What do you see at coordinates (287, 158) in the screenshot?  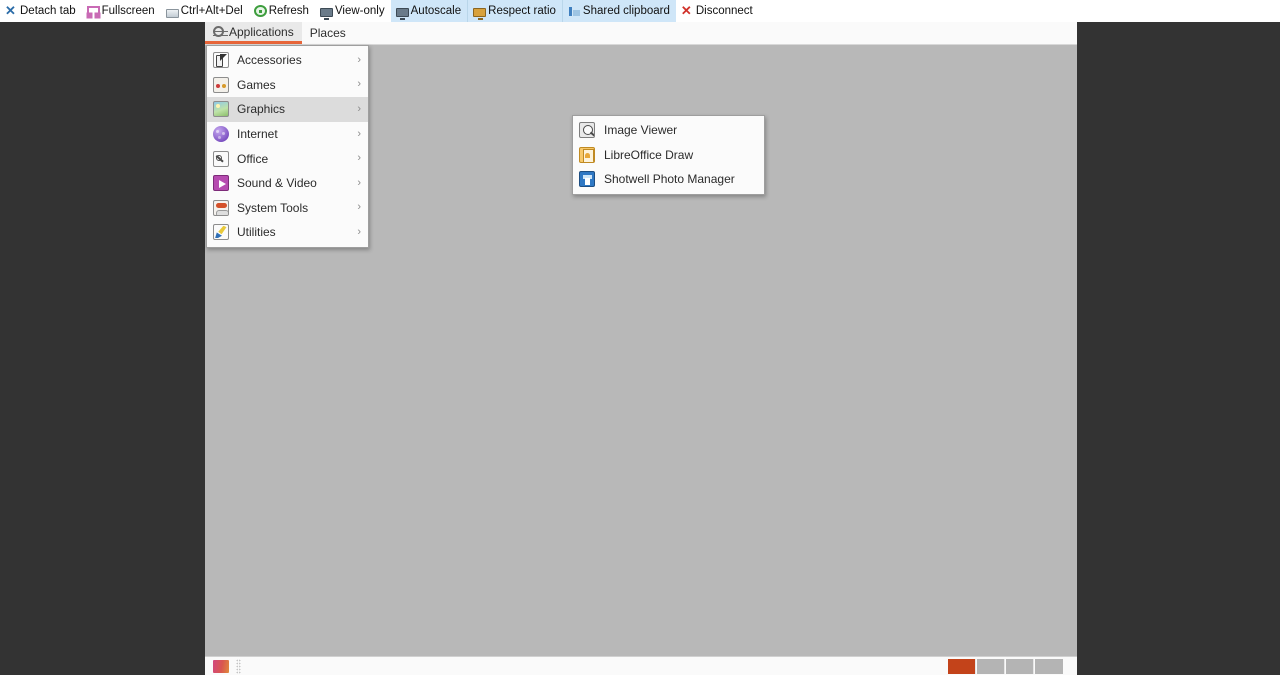 I see `menu-item-office: Office ›` at bounding box center [287, 158].